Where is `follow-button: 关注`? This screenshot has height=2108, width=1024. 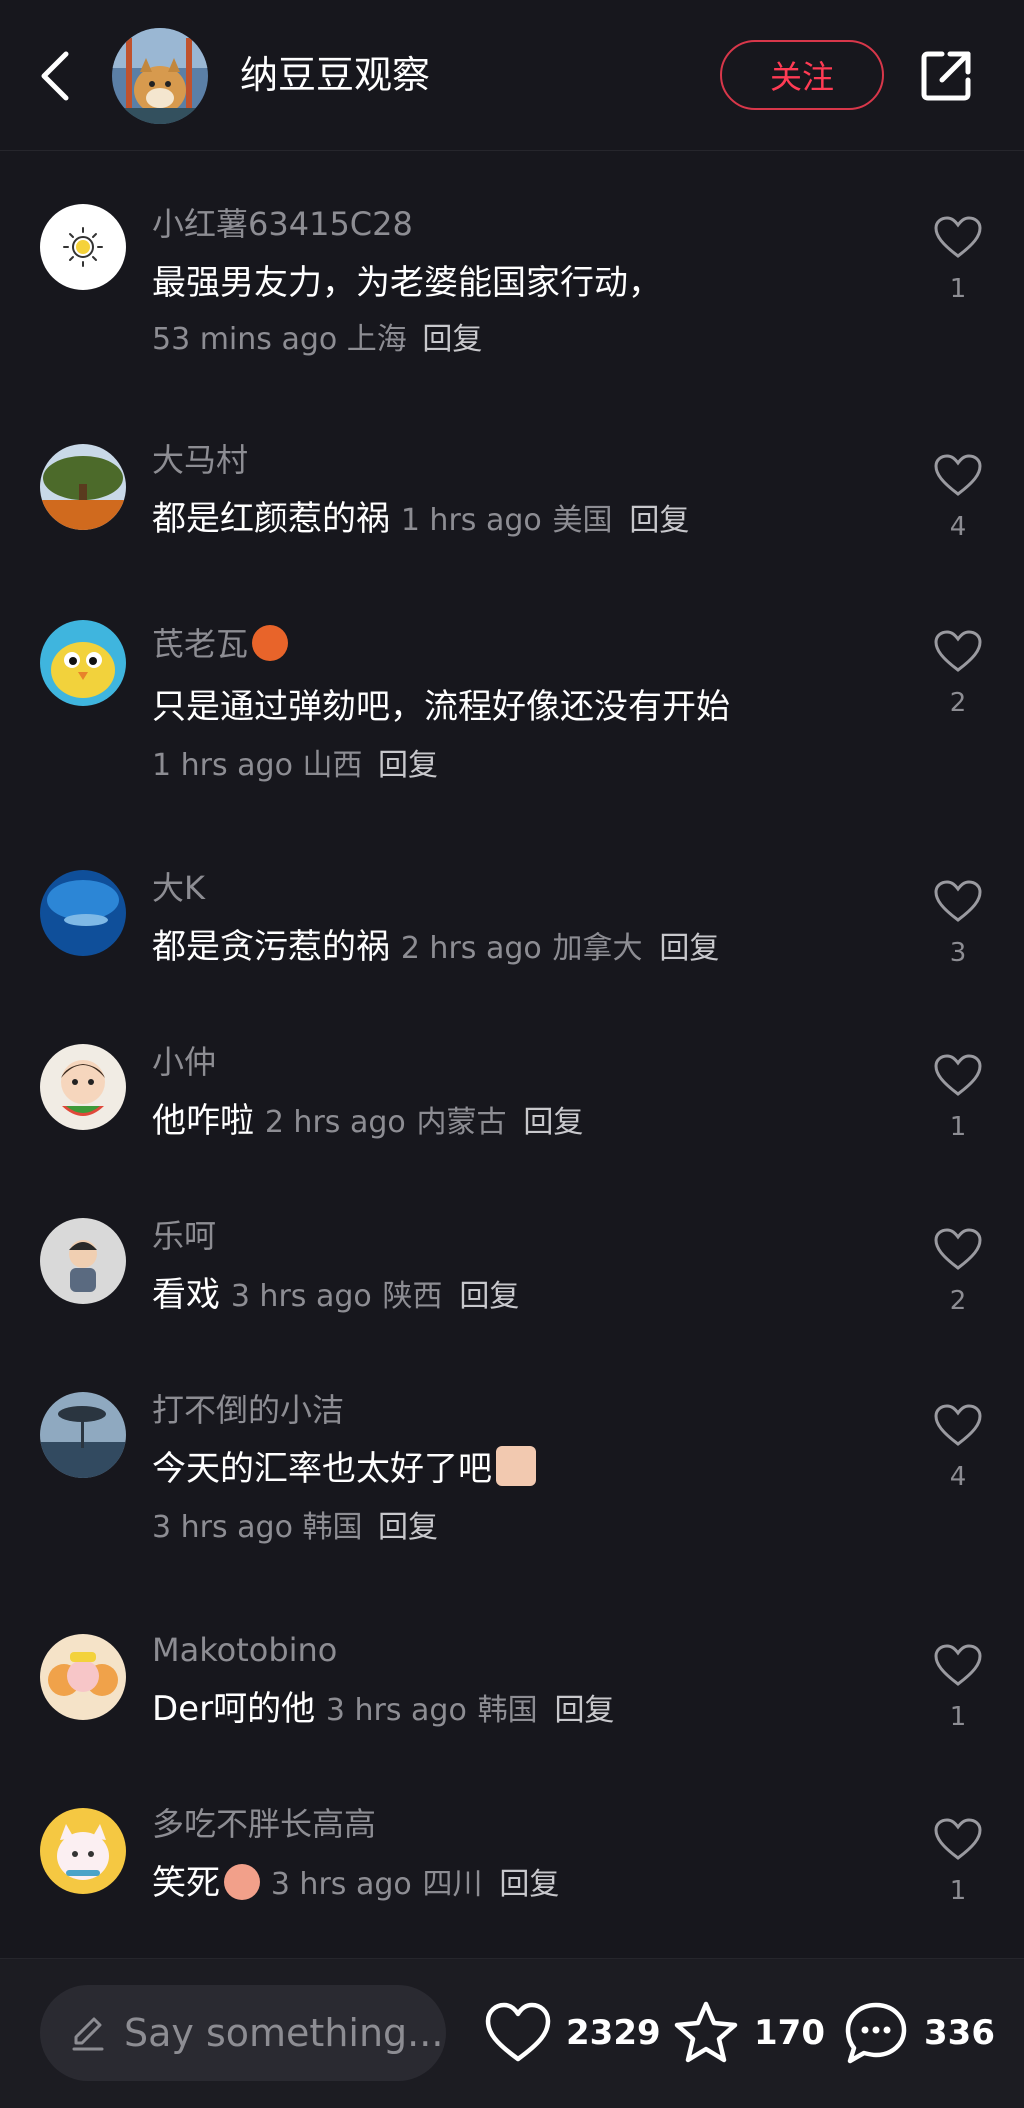
follow-button: 关注 is located at coordinates (802, 75).